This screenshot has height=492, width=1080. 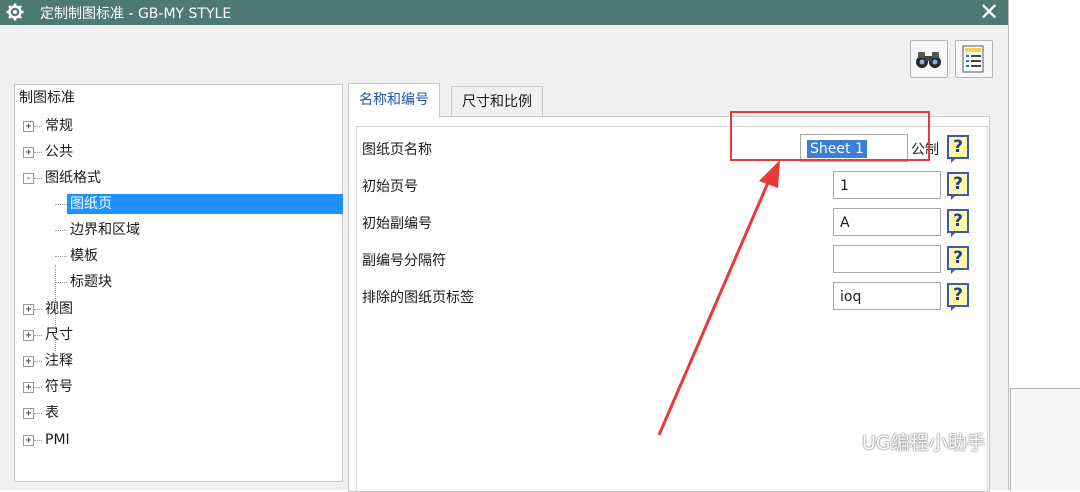 I want to click on binoculars-button, so click(x=929, y=59).